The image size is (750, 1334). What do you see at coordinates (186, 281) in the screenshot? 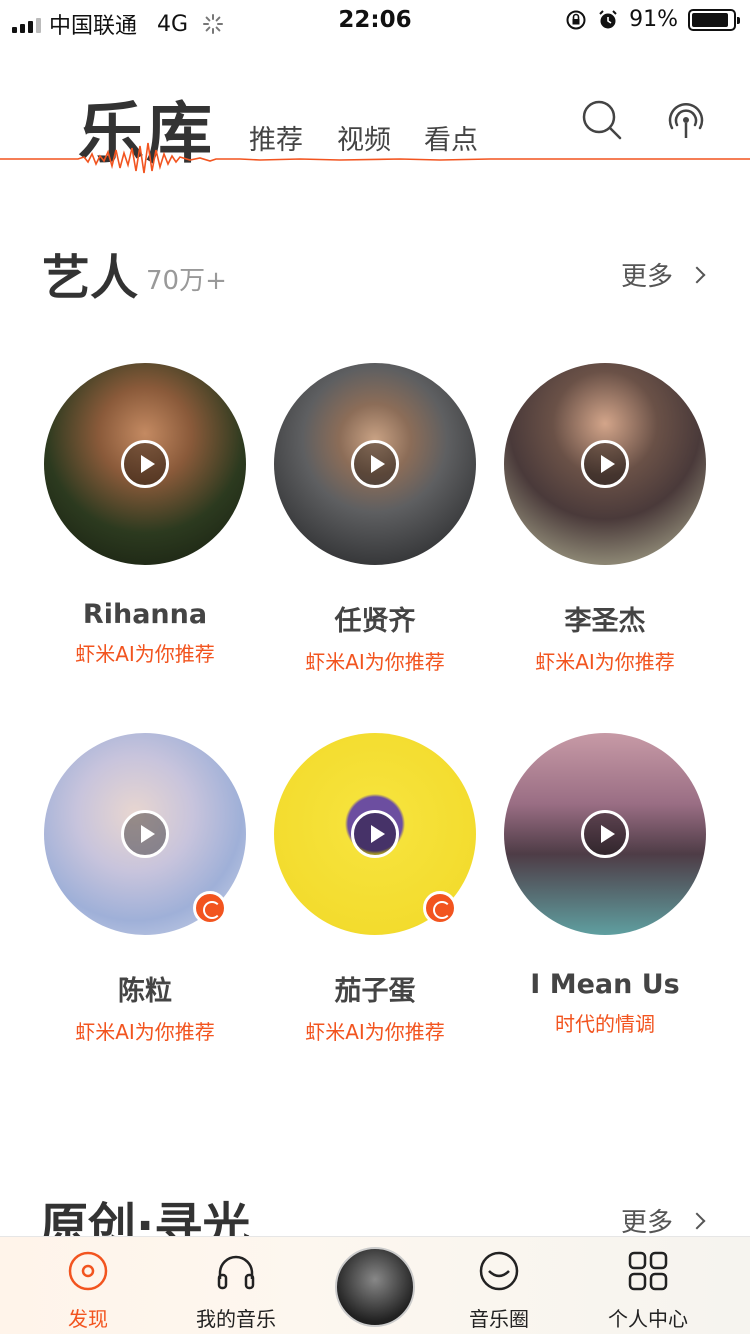
I see `artists-count: 70万+` at bounding box center [186, 281].